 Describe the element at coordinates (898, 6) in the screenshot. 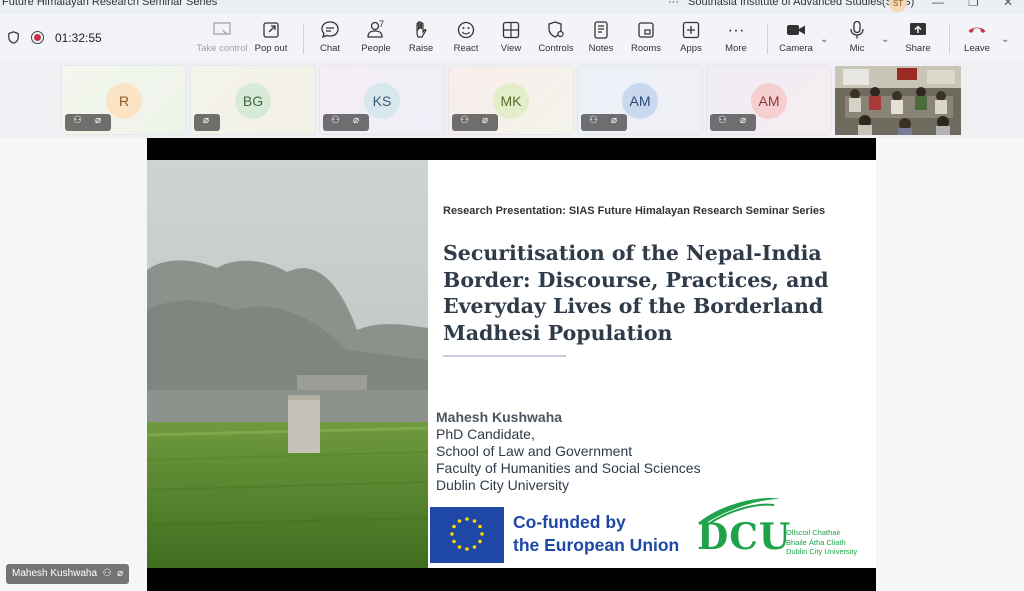

I see `account-avatar: ST` at that location.